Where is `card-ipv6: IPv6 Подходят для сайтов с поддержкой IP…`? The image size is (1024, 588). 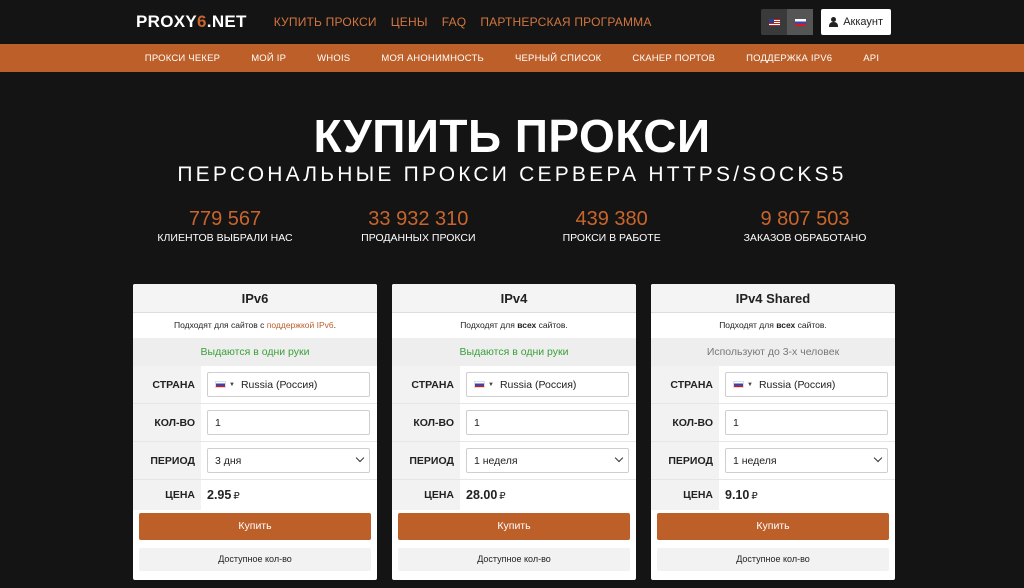
card-ipv6: IPv6 Подходят для сайтов с поддержкой IP… is located at coordinates (255, 432).